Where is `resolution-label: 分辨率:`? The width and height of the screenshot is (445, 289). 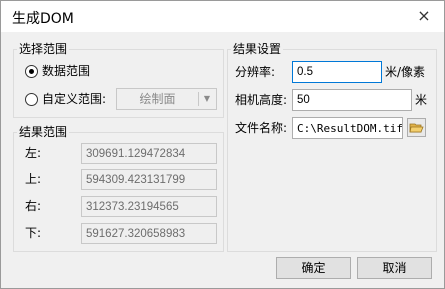
resolution-label: 分辨率: is located at coordinates (255, 72).